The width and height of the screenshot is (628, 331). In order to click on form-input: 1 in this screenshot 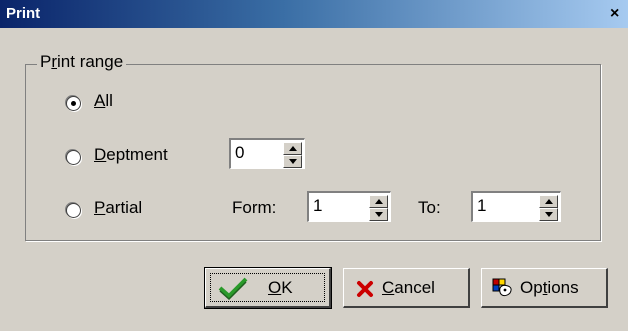, I will do `click(349, 206)`.